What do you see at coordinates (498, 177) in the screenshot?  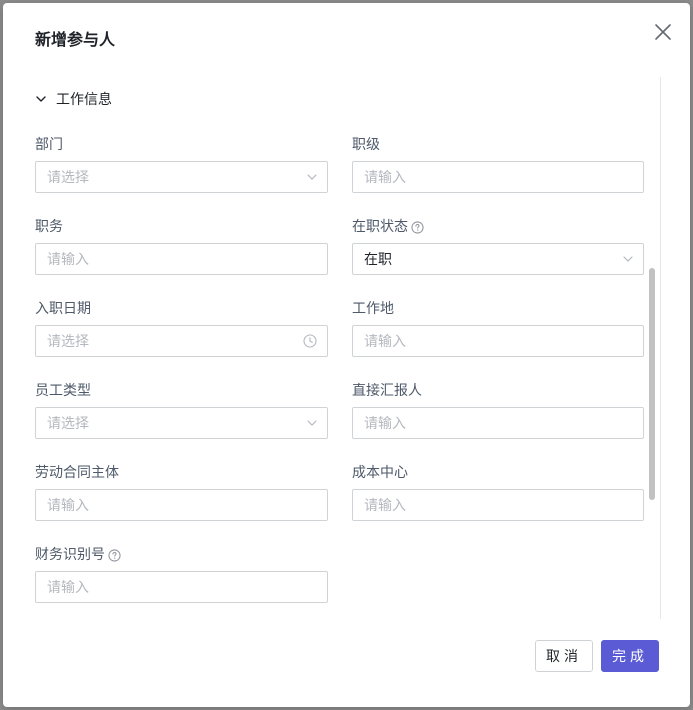 I see `rank-input: 请输入` at bounding box center [498, 177].